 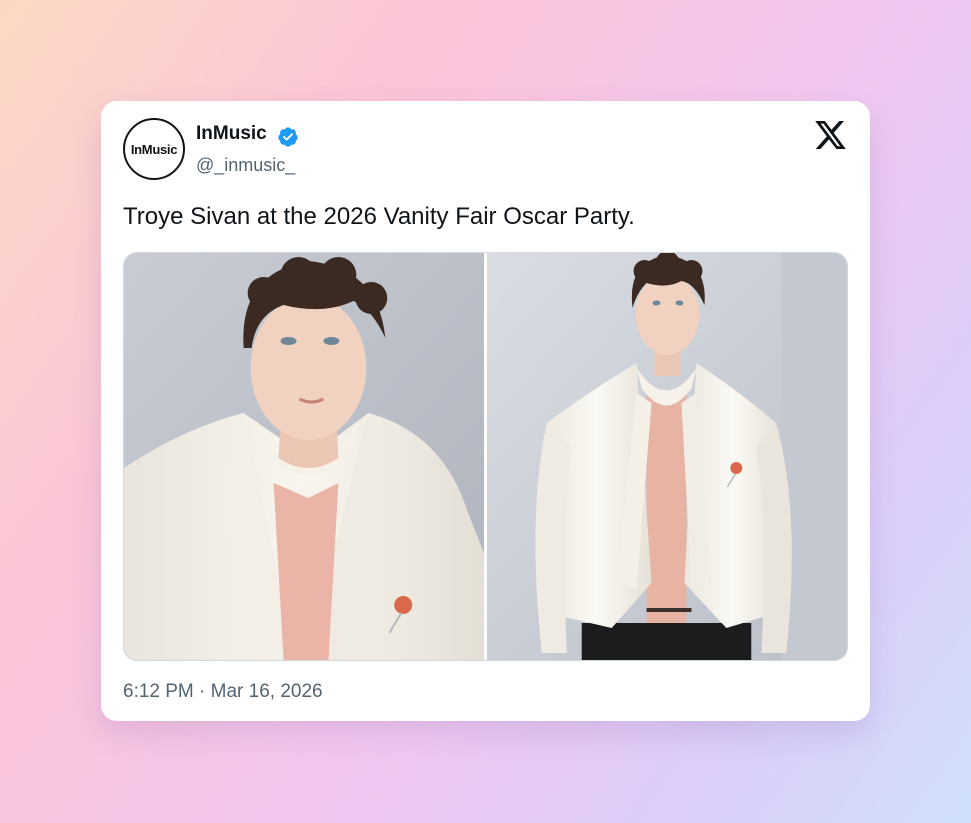 I want to click on x-logo-icon, so click(x=830, y=135).